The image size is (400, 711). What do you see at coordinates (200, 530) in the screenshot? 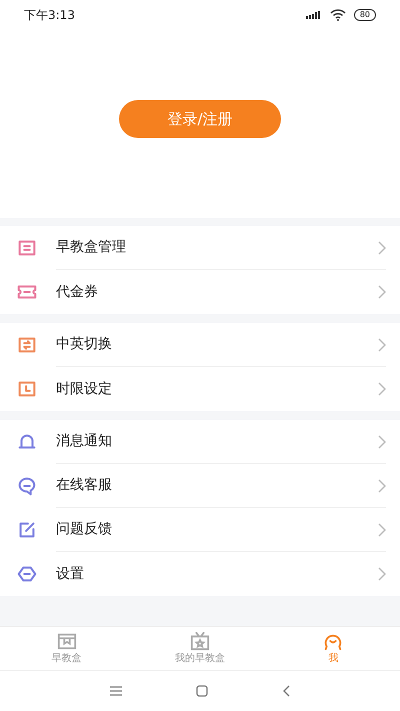
I see `menu-item: 问题反馈` at bounding box center [200, 530].